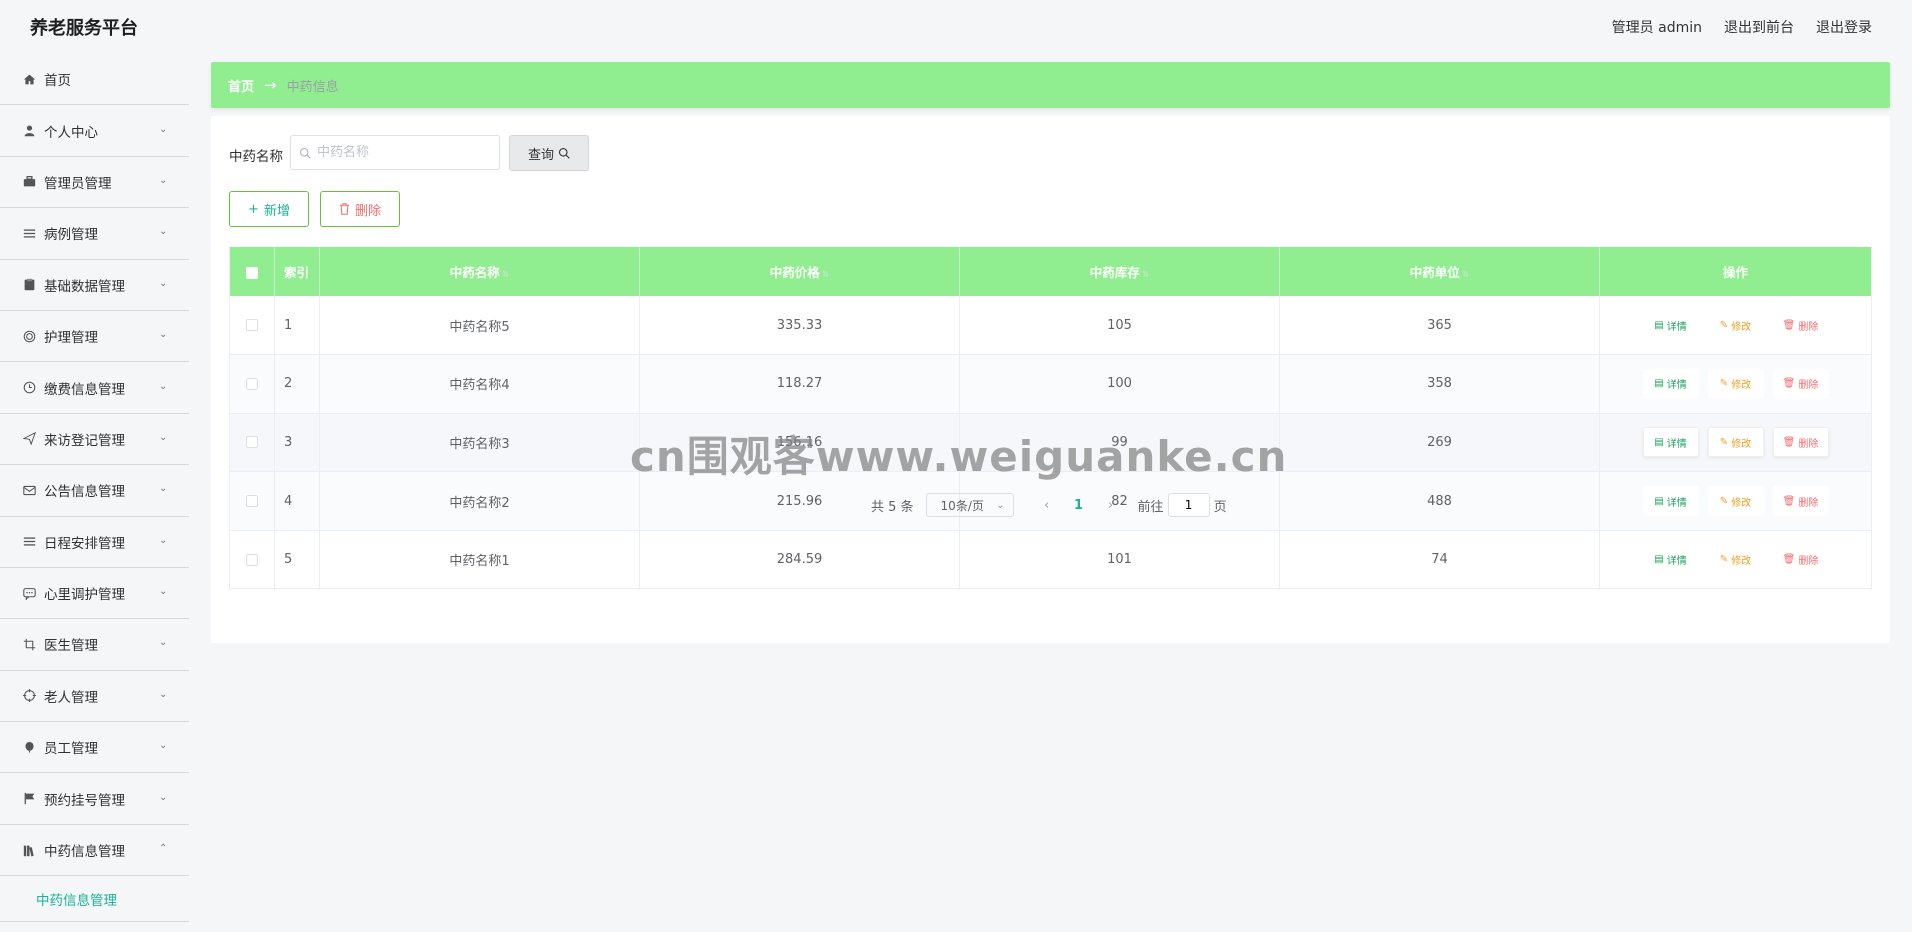 The height and width of the screenshot is (932, 1912). Describe the element at coordinates (540, 155) in the screenshot. I see `query-button-label: 查询` at that location.